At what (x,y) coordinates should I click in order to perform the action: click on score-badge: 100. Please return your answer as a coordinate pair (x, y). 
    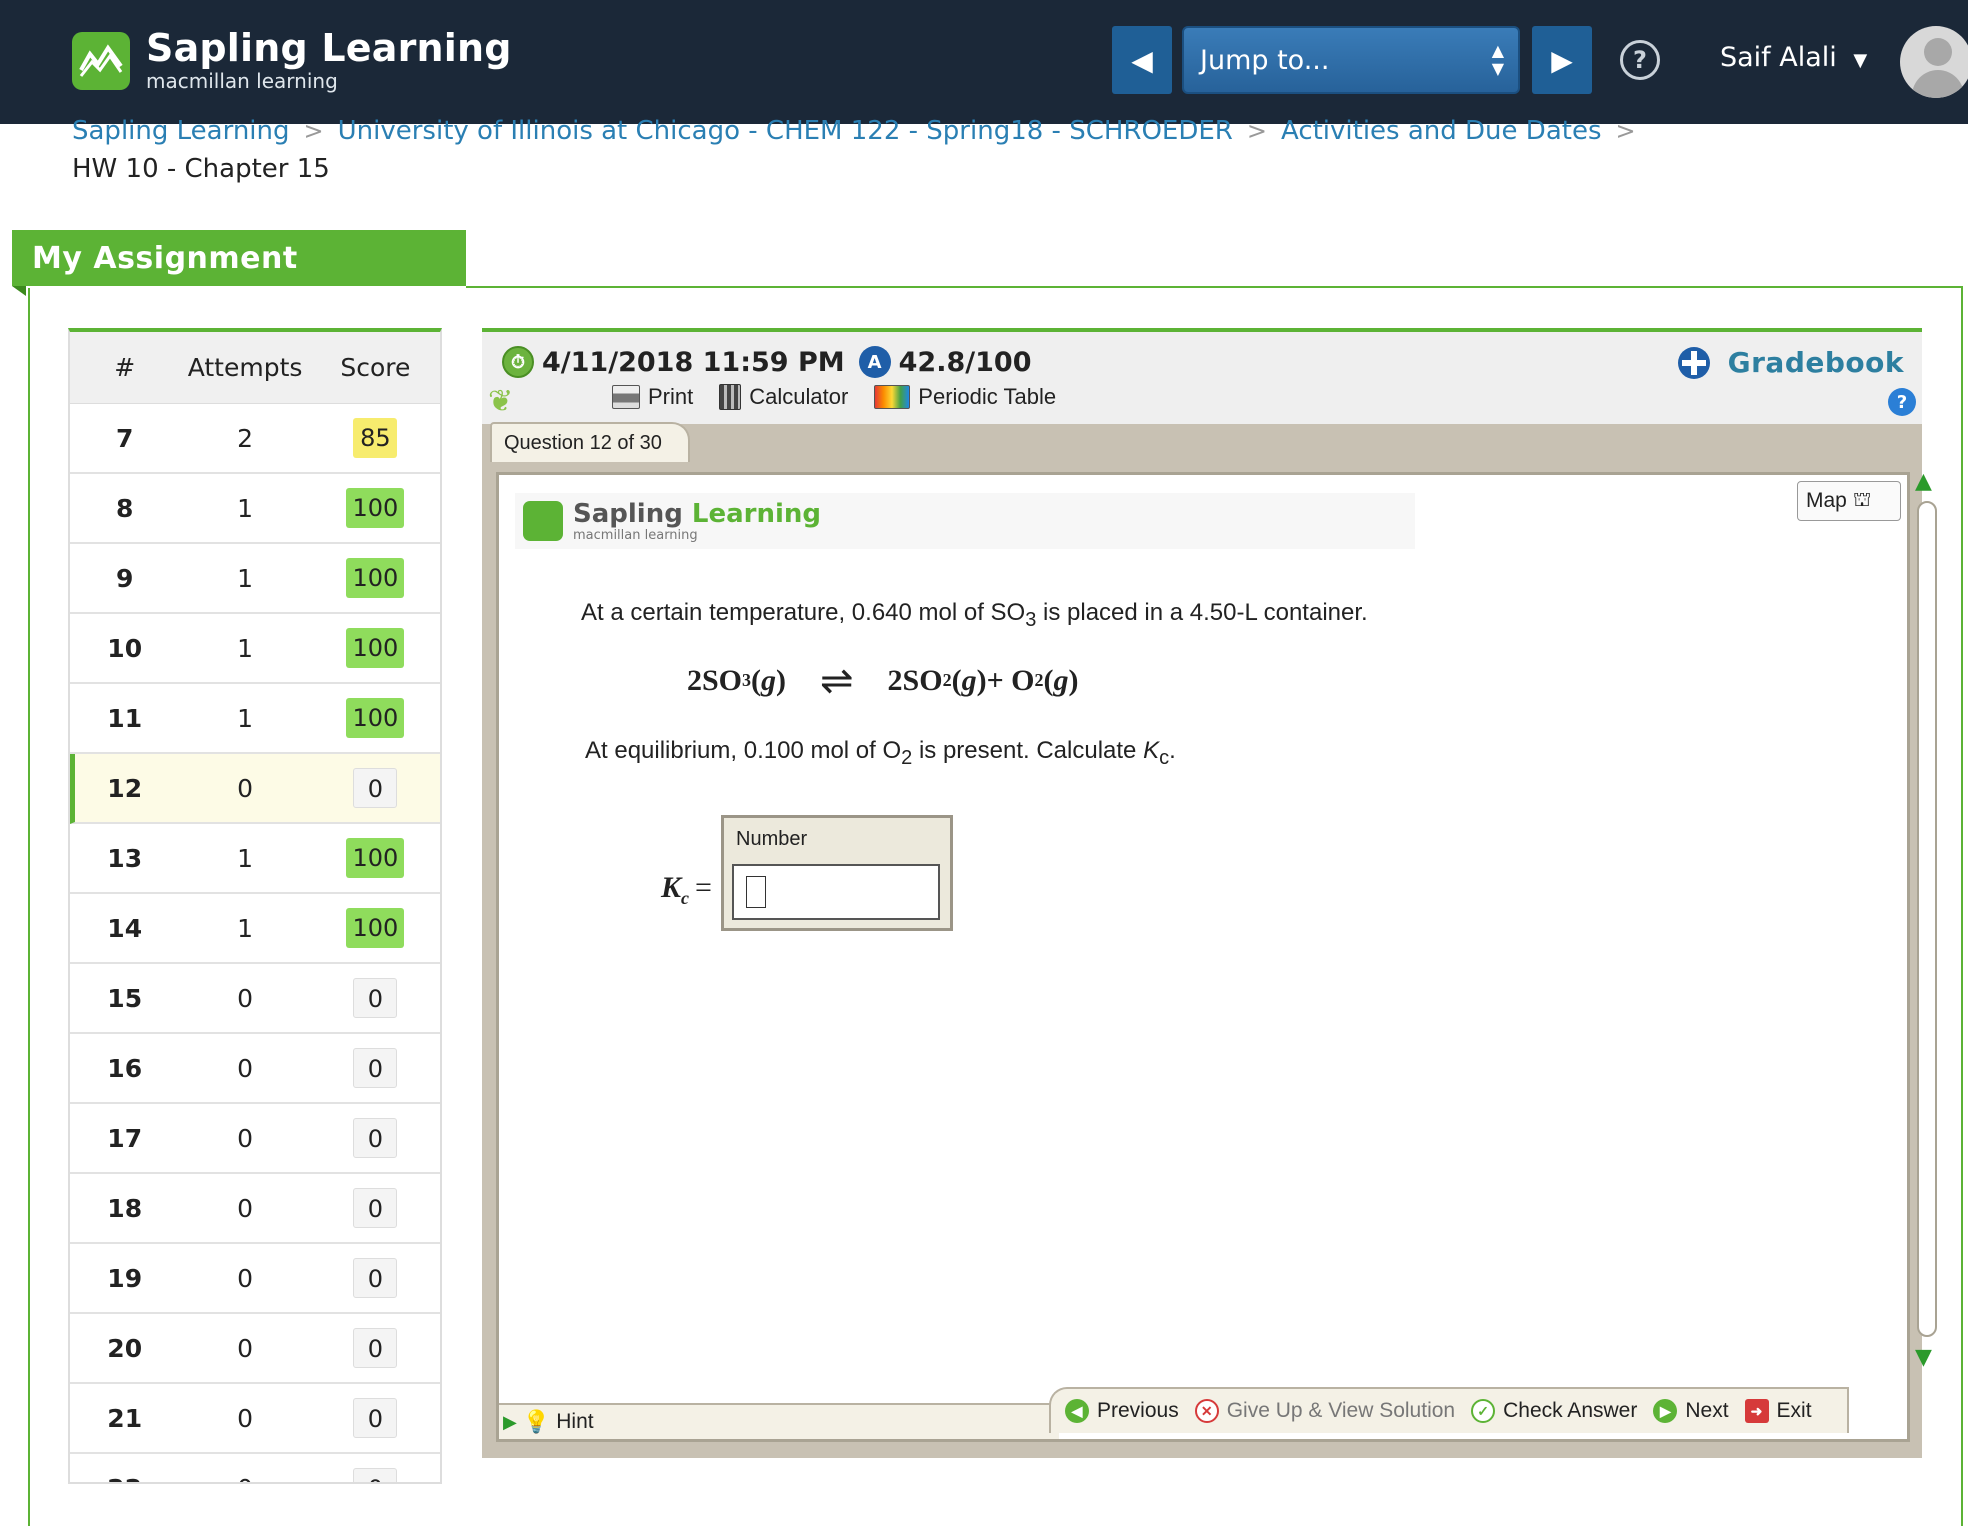
    Looking at the image, I should click on (375, 578).